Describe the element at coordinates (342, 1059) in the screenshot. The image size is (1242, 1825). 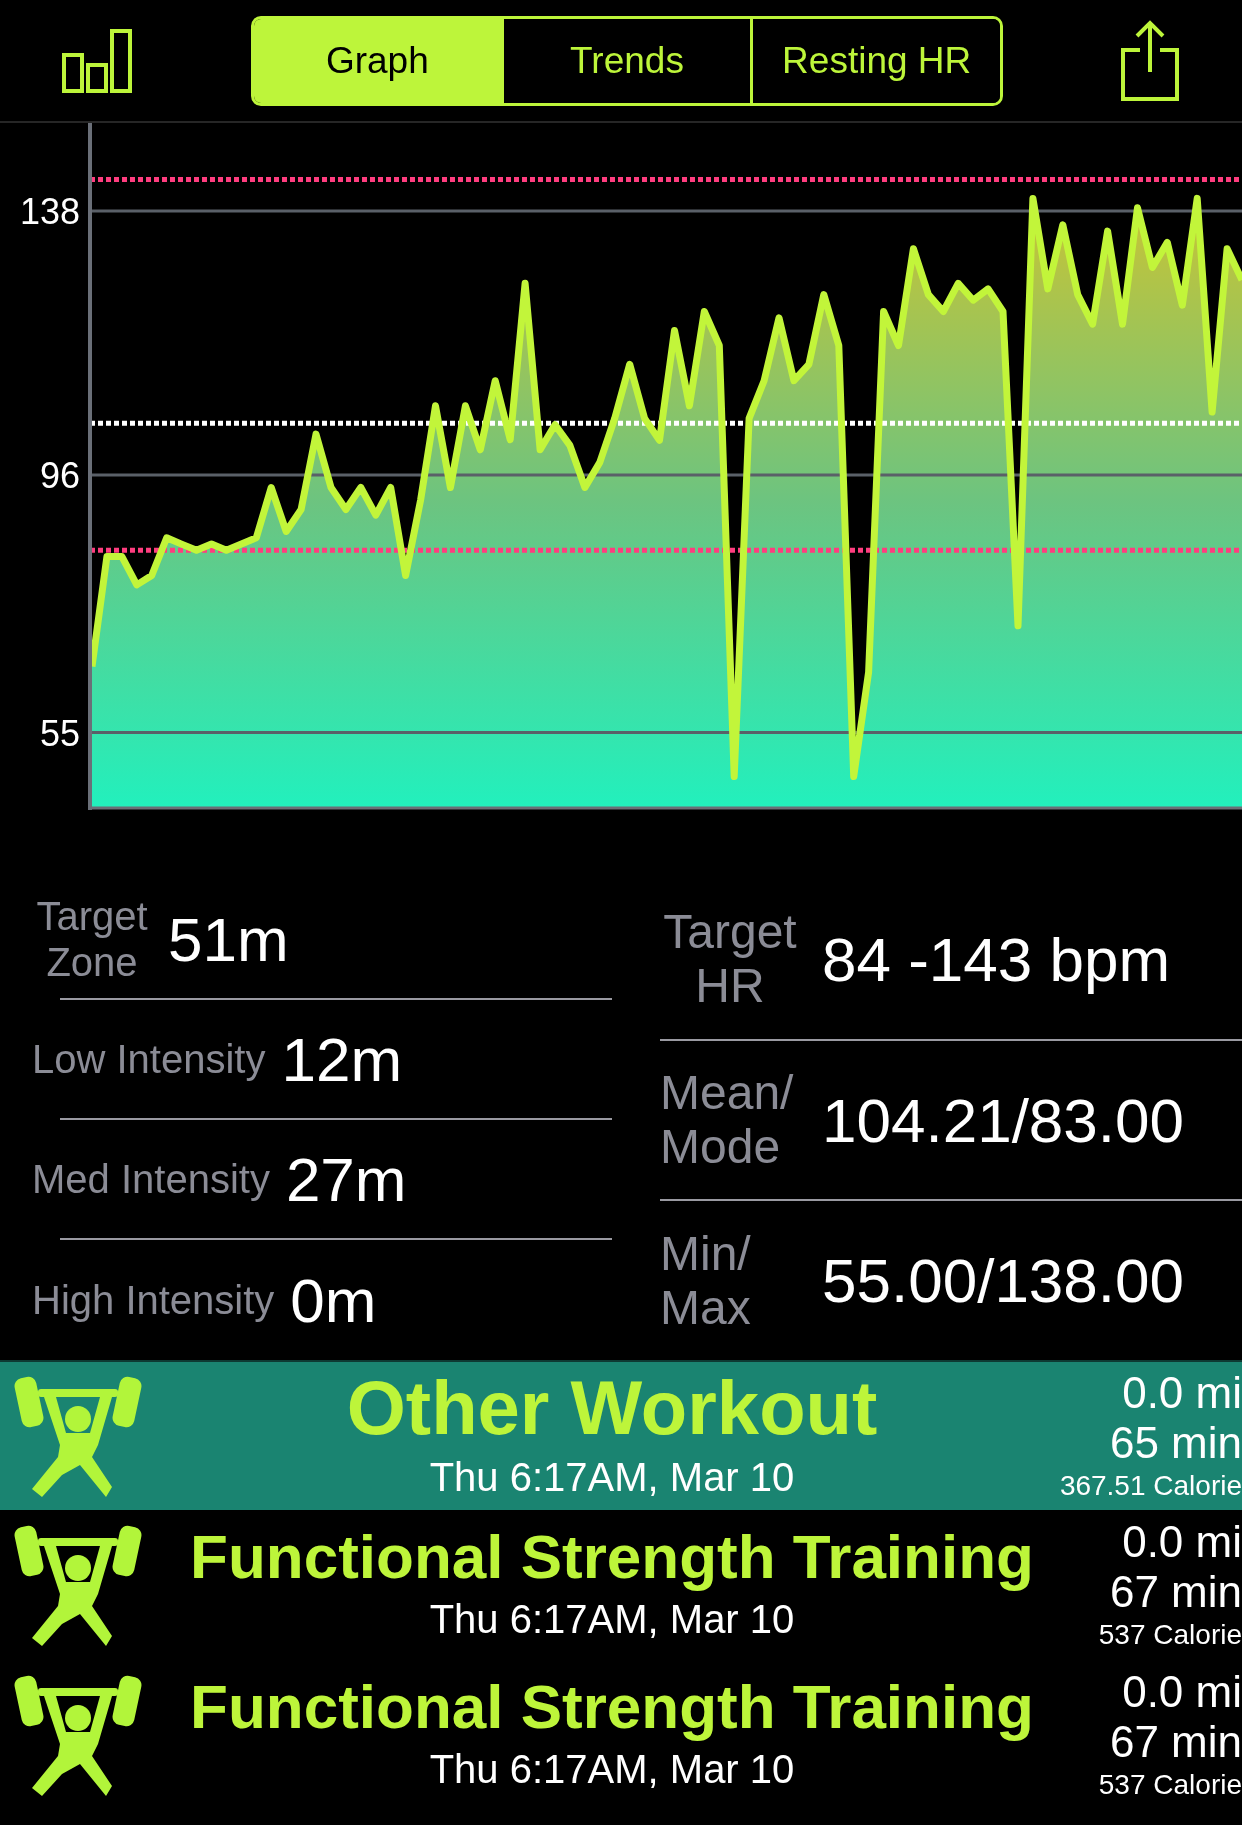
I see `stat-value: 12m` at that location.